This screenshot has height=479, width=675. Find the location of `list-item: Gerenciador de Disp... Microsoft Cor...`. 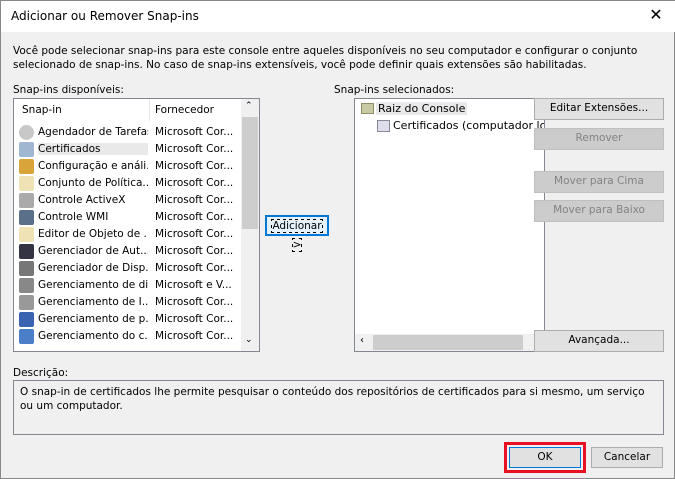

list-item: Gerenciador de Disp... Microsoft Cor... is located at coordinates (127, 268).